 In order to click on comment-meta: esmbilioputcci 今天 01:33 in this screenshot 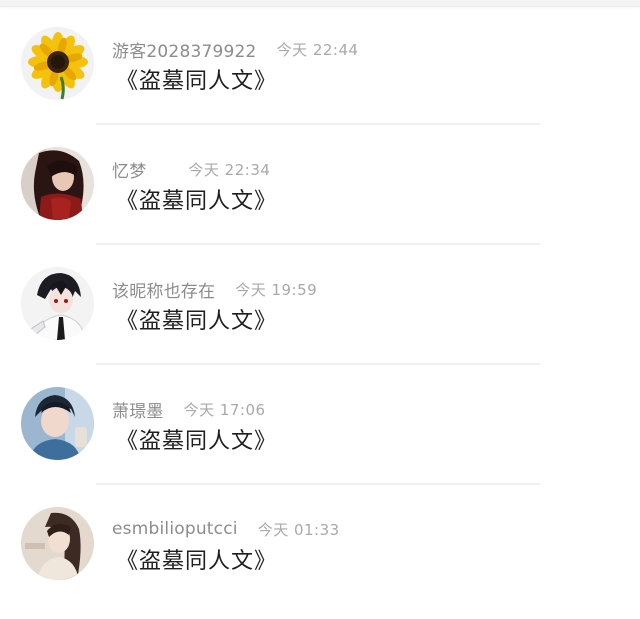, I will do `click(226, 529)`.